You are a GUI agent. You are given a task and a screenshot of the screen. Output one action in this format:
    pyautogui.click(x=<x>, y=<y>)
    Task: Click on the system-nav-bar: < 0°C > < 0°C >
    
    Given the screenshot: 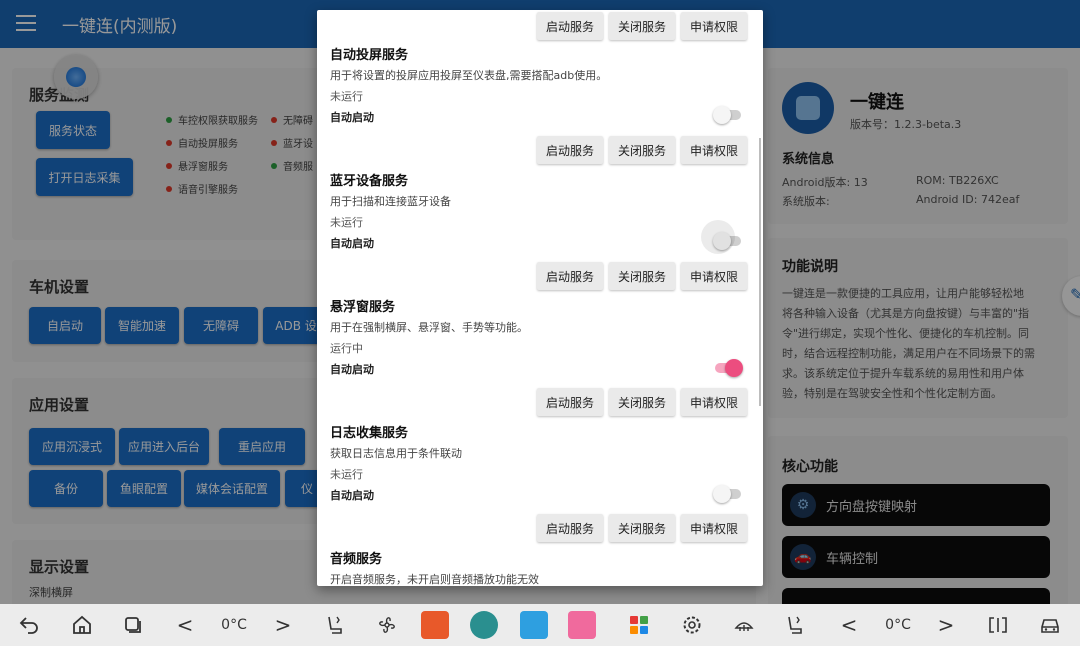 What is the action you would take?
    pyautogui.click(x=540, y=625)
    